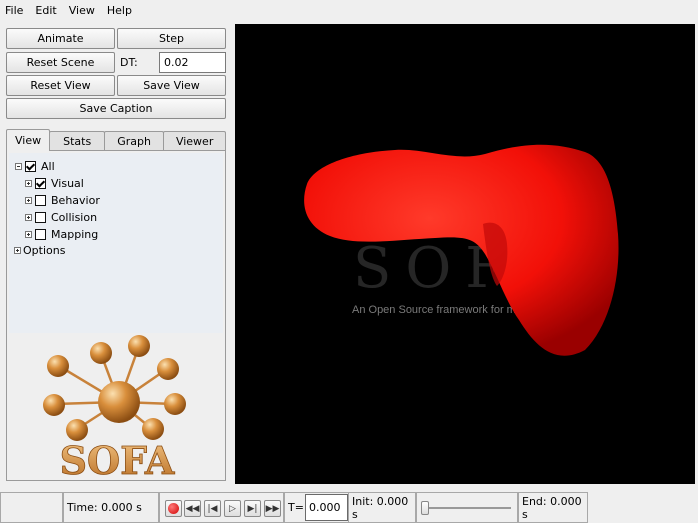 This screenshot has width=698, height=523. Describe the element at coordinates (171, 85) in the screenshot. I see `save-view-button: Save View` at that location.